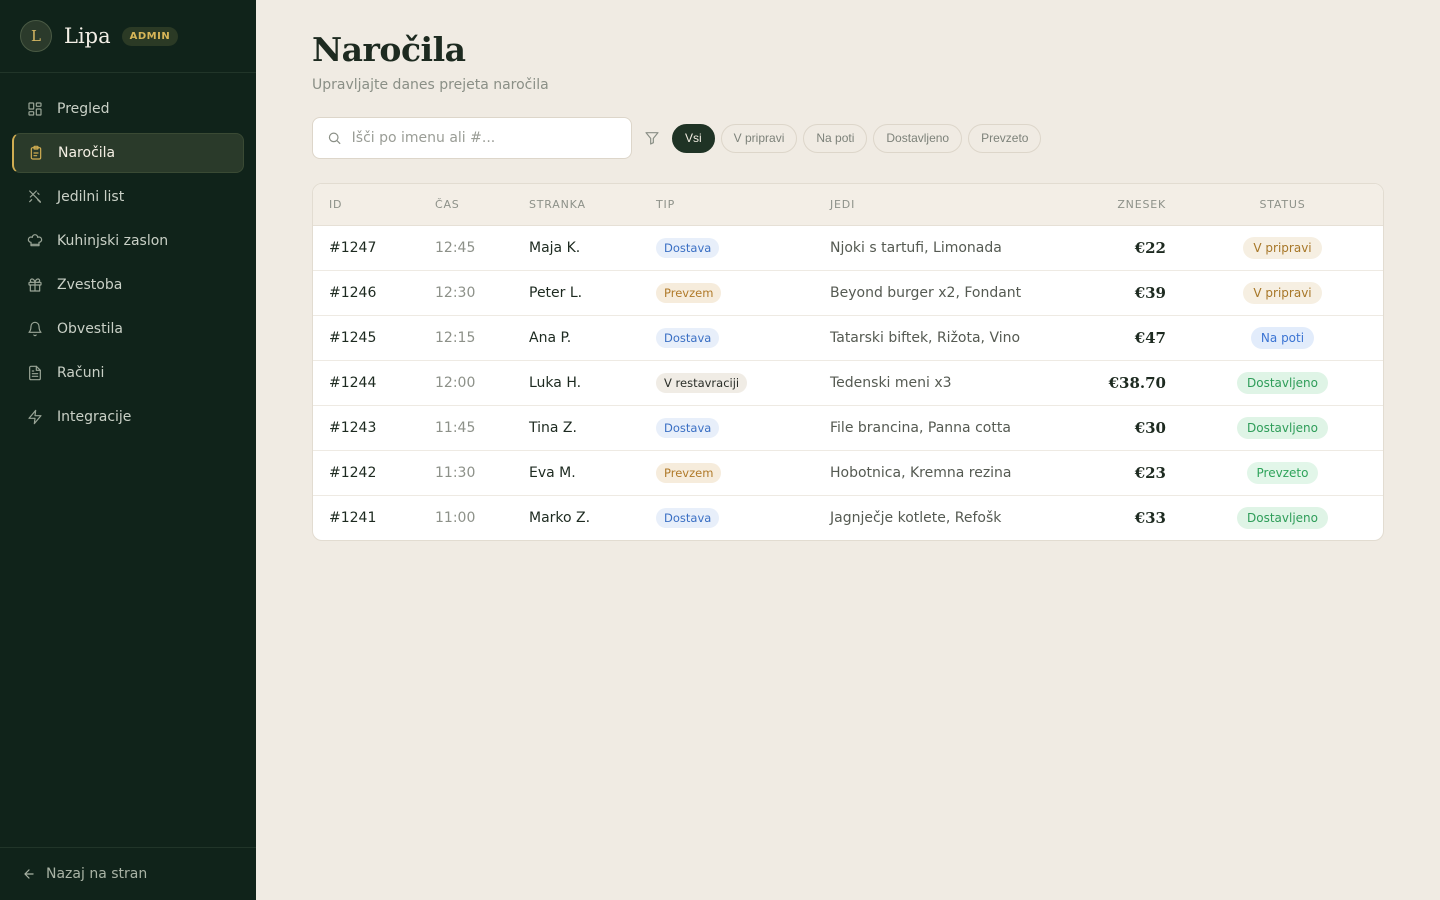 The image size is (1440, 900). What do you see at coordinates (576, 205) in the screenshot?
I see `header-customer: STRANKA` at bounding box center [576, 205].